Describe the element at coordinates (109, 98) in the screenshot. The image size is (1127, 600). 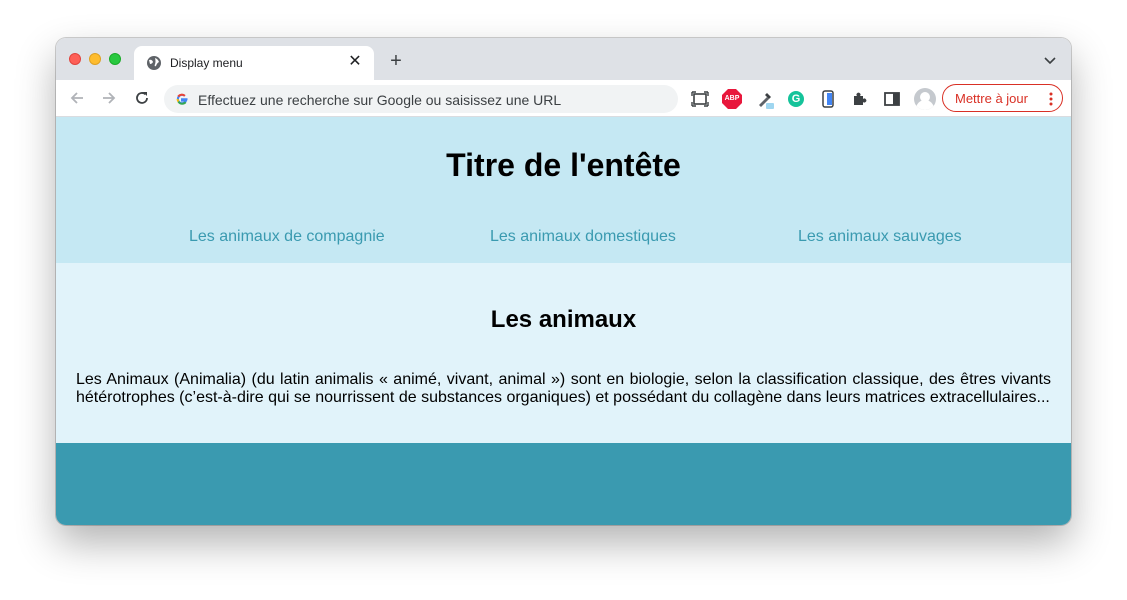
I see `forward-arrow-icon` at that location.